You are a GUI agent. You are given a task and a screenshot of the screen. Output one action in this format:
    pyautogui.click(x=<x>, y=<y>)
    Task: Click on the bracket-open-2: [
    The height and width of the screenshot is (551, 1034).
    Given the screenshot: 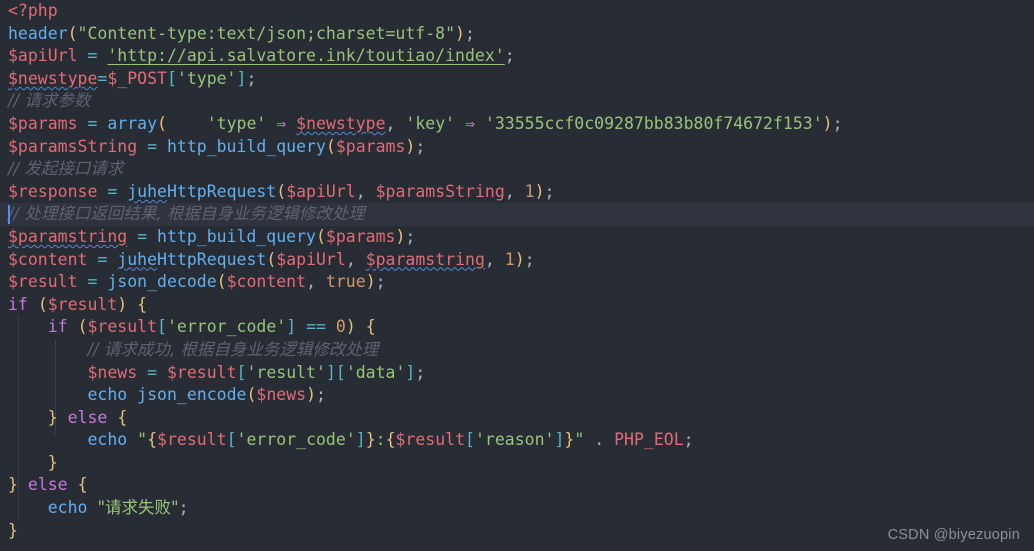 What is the action you would take?
    pyautogui.click(x=340, y=372)
    